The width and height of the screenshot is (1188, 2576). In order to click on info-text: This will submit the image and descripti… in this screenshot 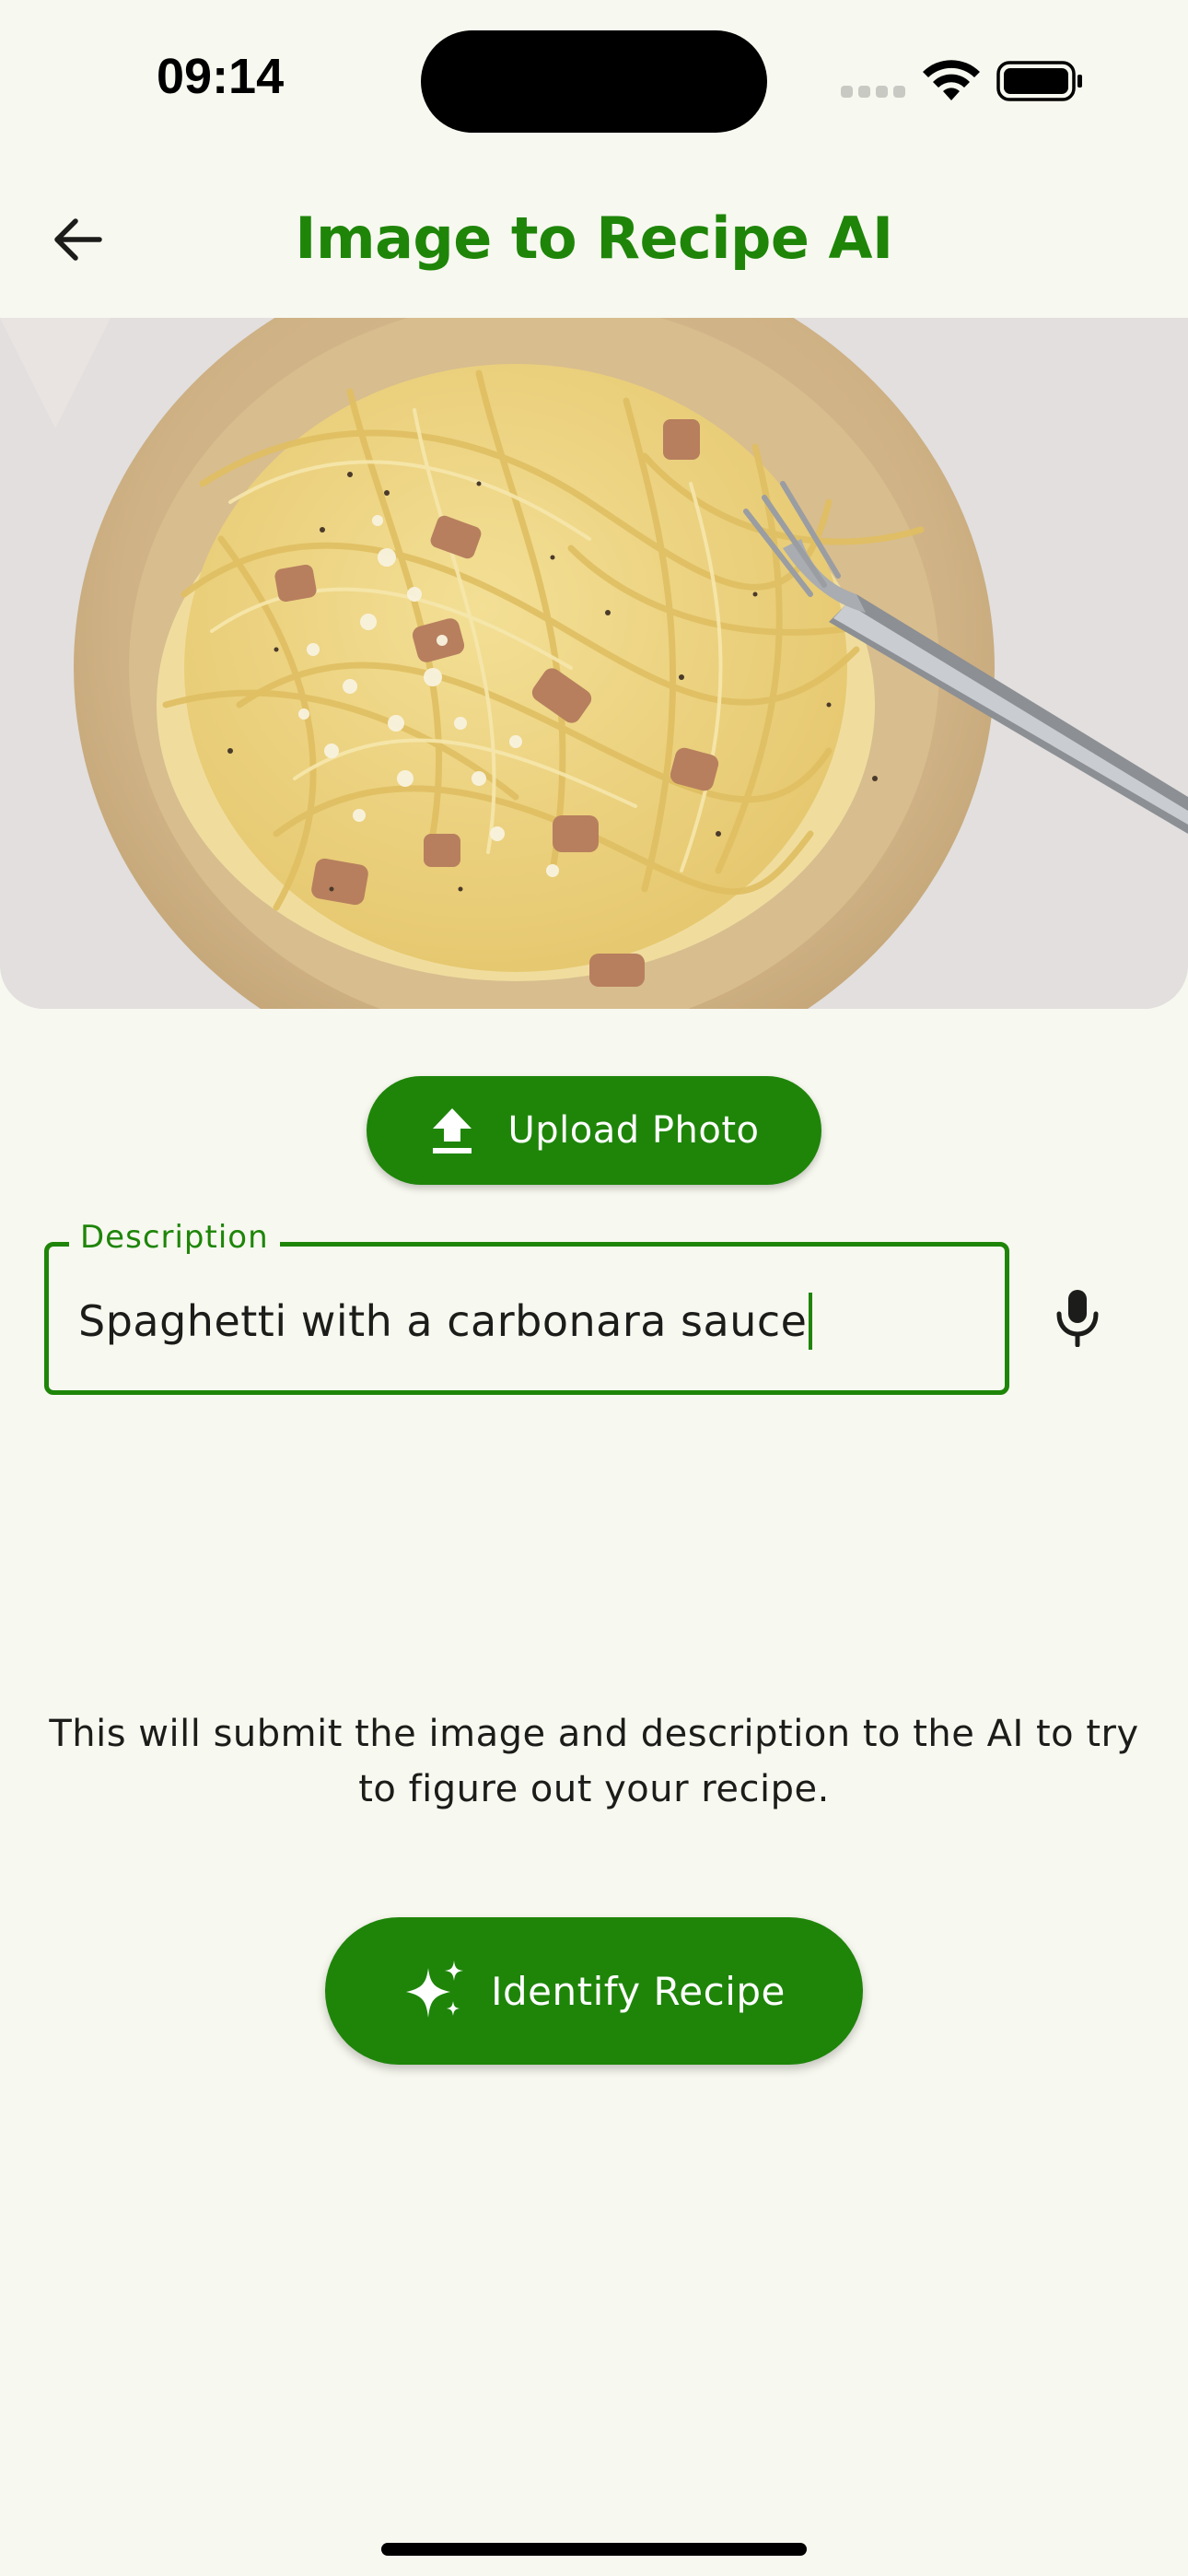, I will do `click(594, 1761)`.